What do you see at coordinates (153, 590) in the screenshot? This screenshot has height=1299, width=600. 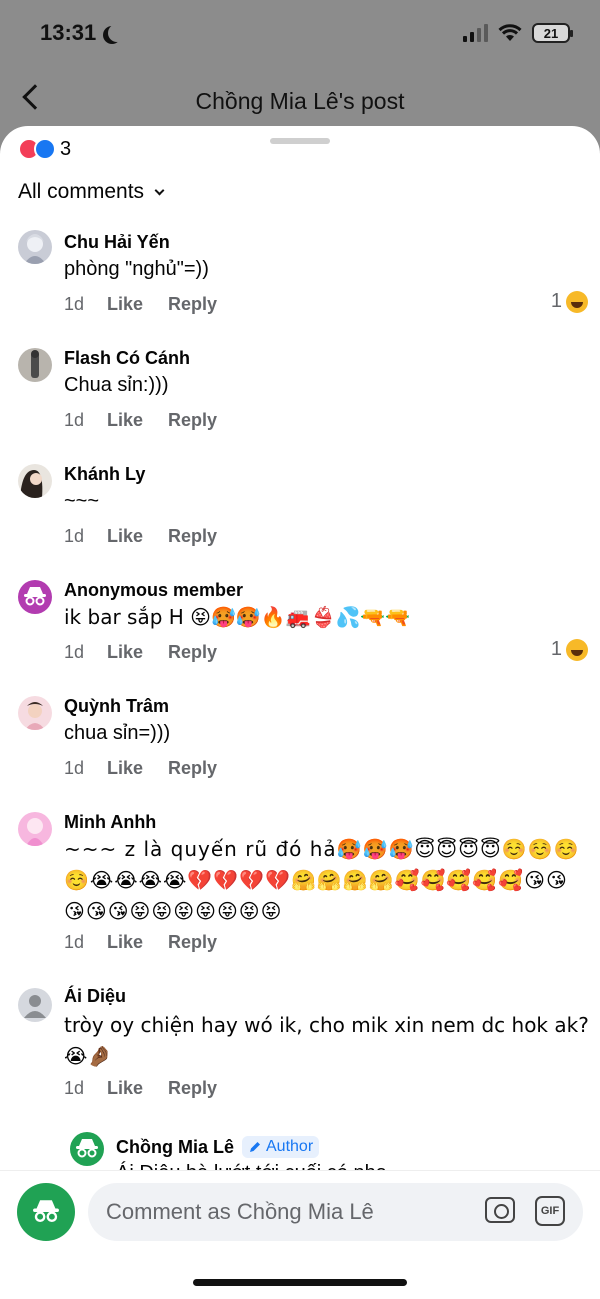 I see `commenter-name: Anonymous member` at bounding box center [153, 590].